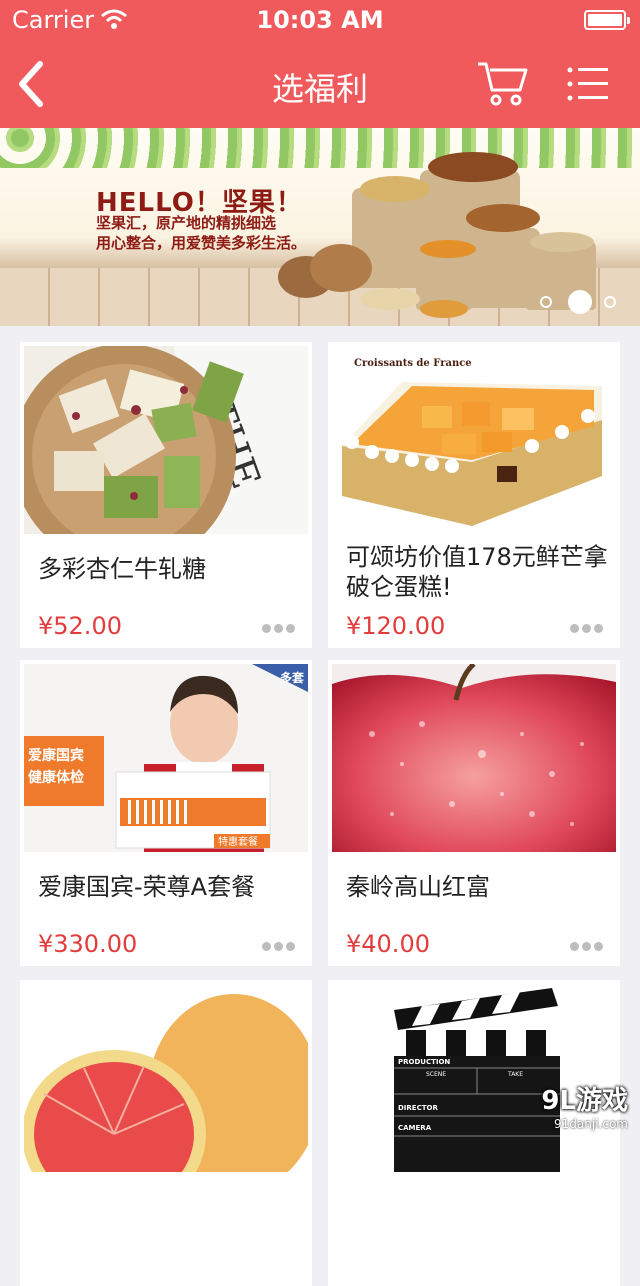  Describe the element at coordinates (80, 626) in the screenshot. I see `product-price: ¥52.00` at that location.